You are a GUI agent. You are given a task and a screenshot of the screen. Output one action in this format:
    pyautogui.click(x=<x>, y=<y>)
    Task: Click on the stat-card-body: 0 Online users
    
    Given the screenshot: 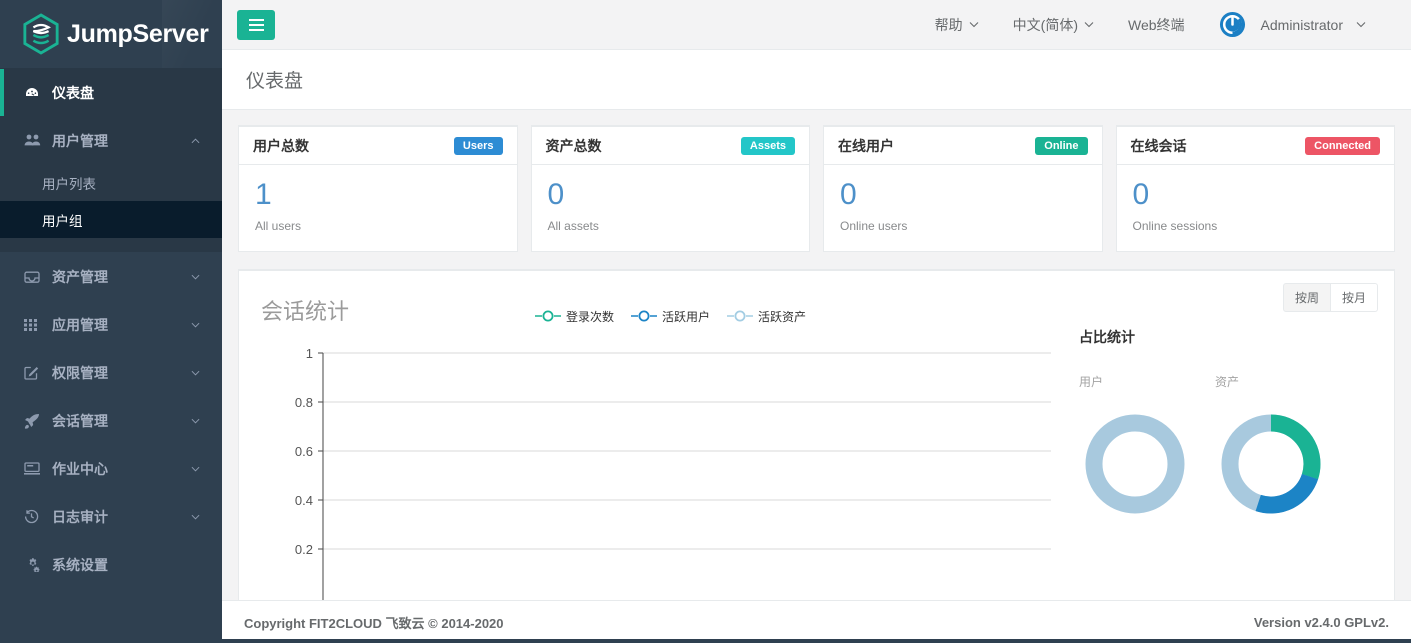 What is the action you would take?
    pyautogui.click(x=963, y=208)
    